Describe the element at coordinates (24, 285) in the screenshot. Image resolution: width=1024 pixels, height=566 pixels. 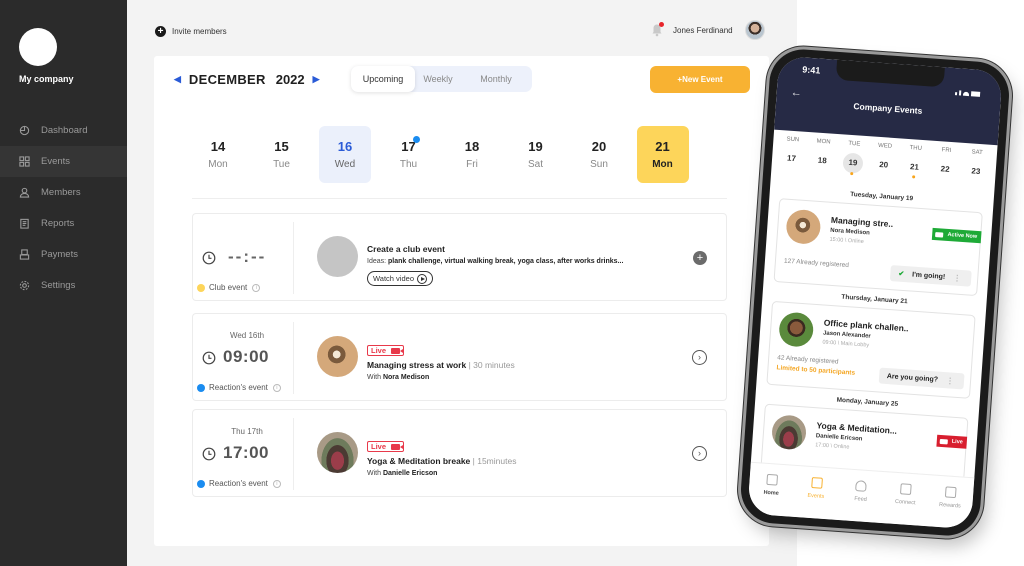
I see `settings-icon` at that location.